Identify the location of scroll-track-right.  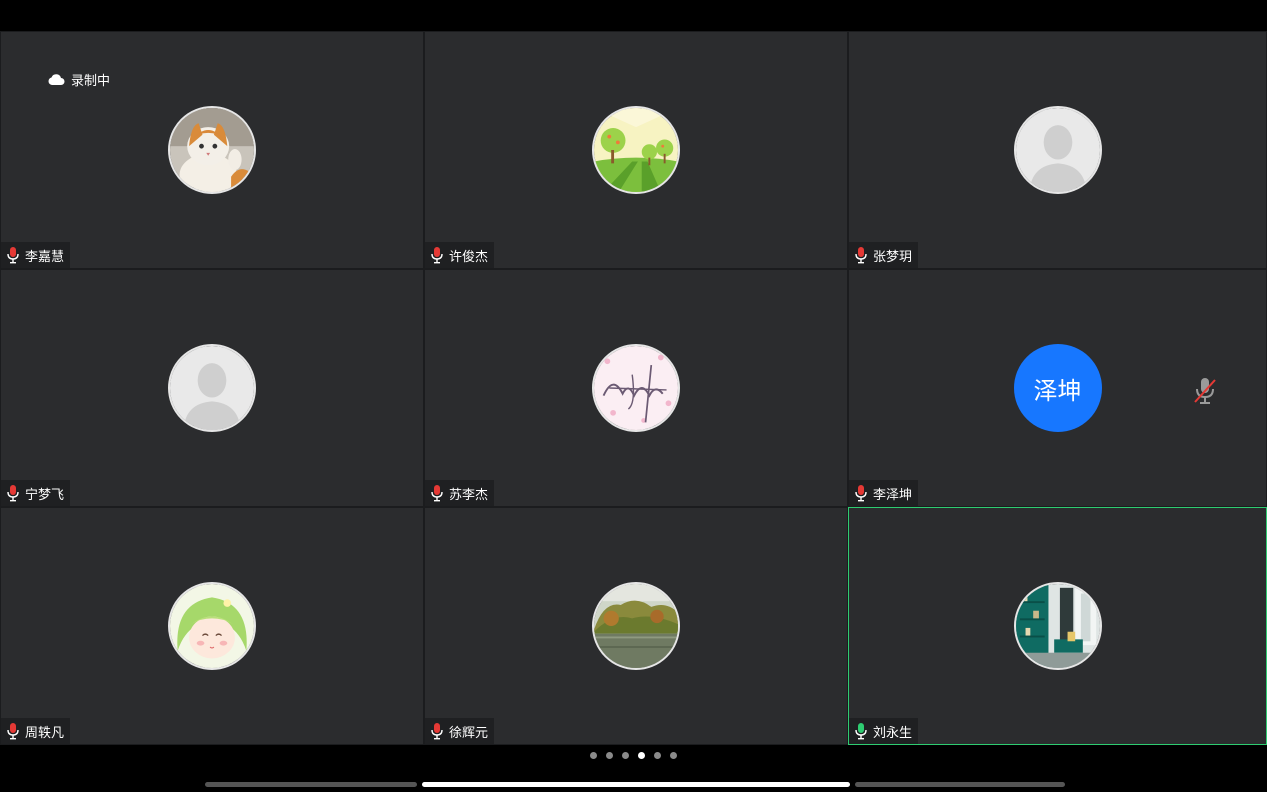
(960, 784).